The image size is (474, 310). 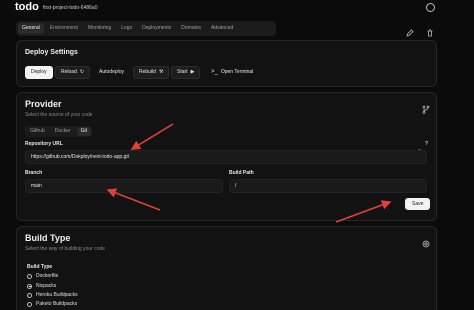 I want to click on radio-paketo: Paketo Buildpacks, so click(x=52, y=304).